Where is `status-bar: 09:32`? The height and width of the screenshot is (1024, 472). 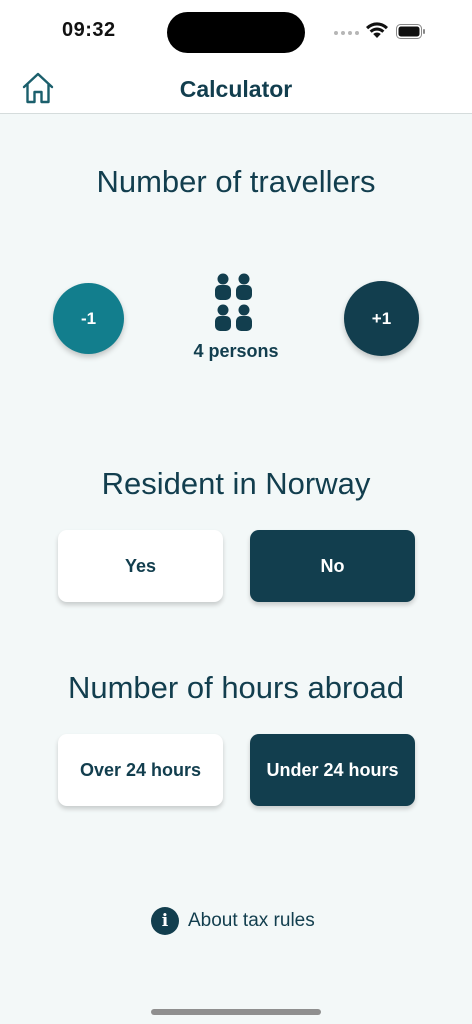
status-bar: 09:32 is located at coordinates (236, 31).